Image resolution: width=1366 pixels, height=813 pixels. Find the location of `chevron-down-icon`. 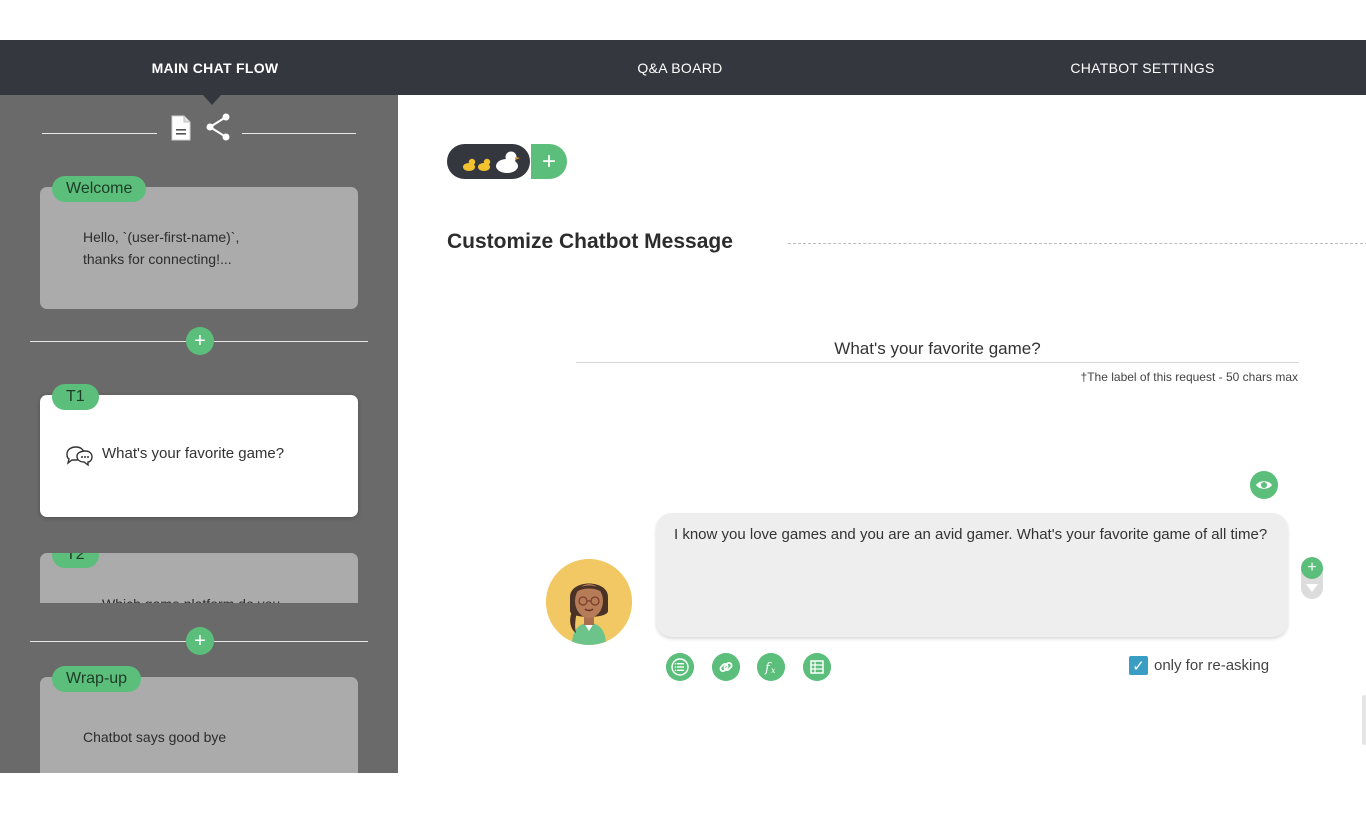

chevron-down-icon is located at coordinates (1312, 588).